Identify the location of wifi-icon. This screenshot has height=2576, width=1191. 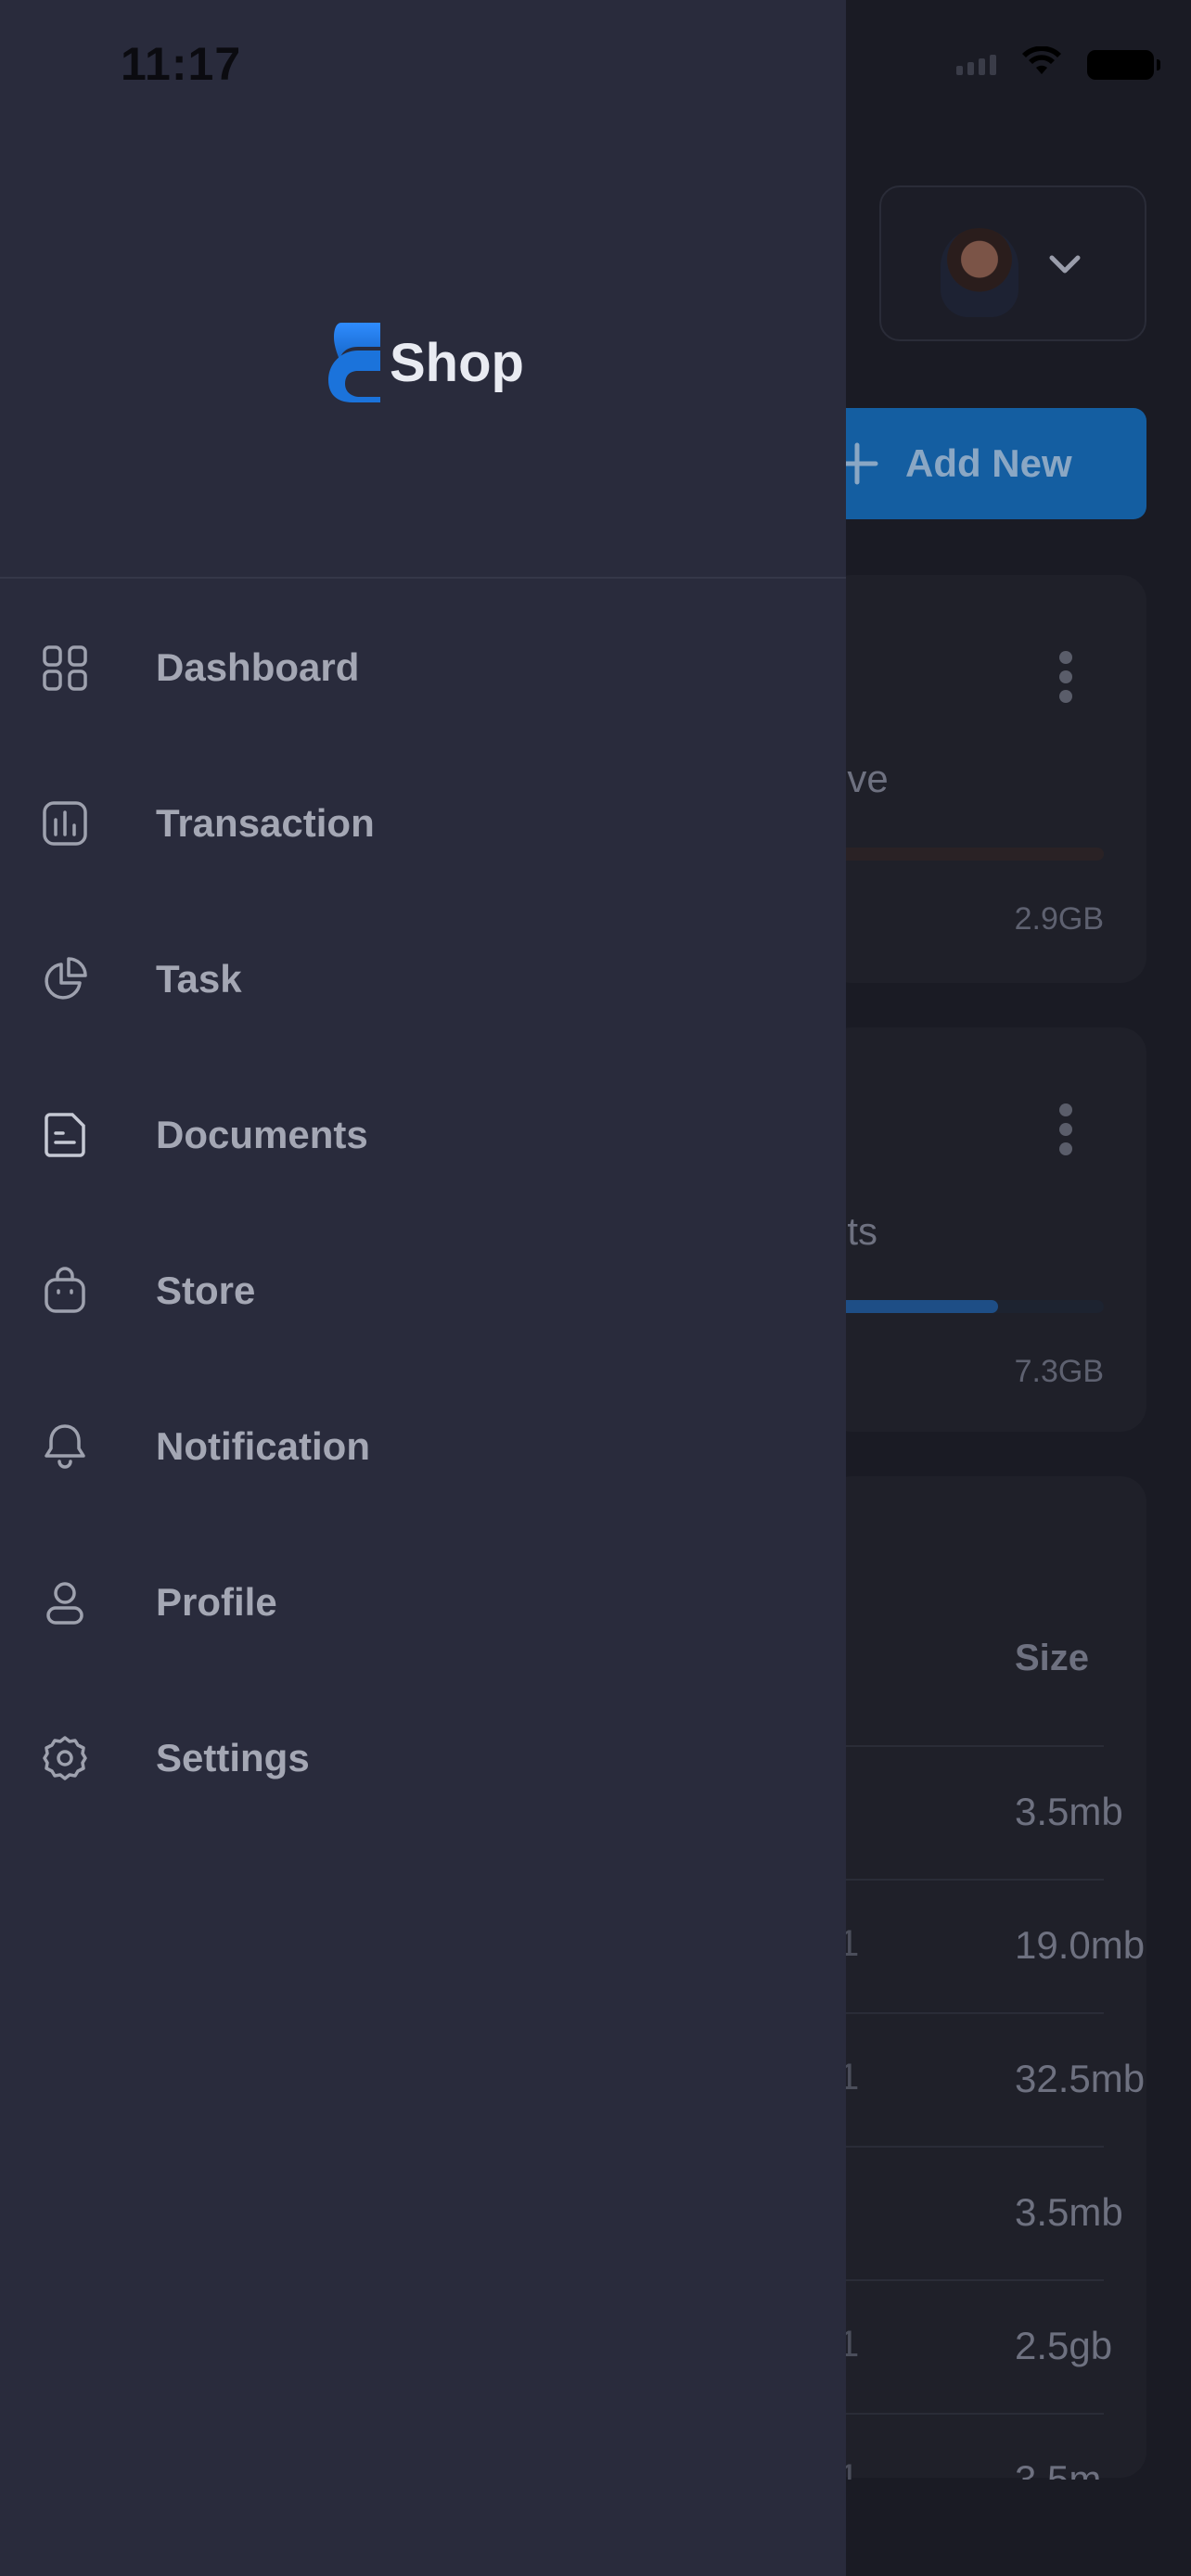
(1041, 64).